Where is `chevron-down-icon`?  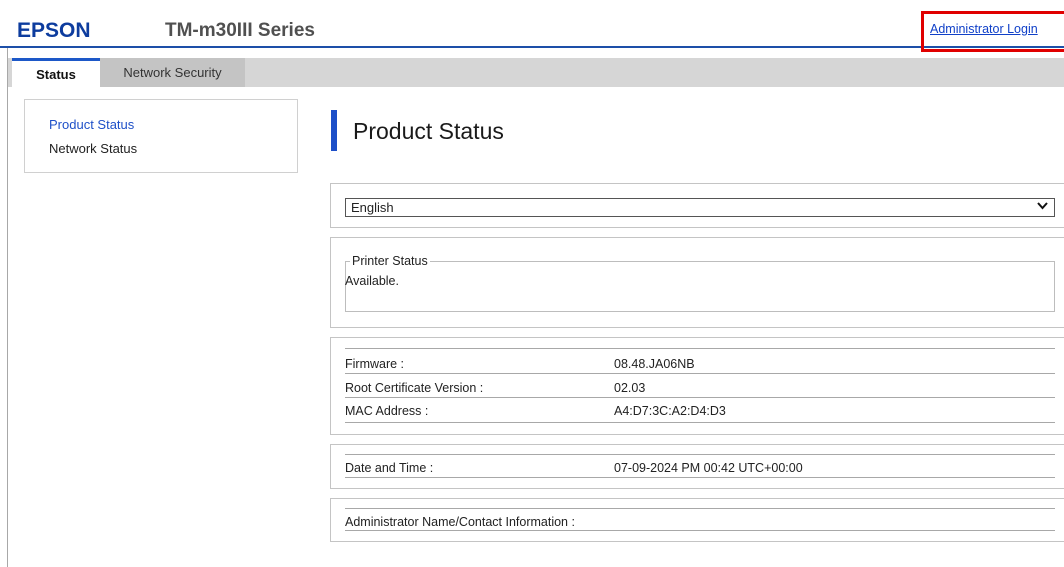 chevron-down-icon is located at coordinates (1042, 207).